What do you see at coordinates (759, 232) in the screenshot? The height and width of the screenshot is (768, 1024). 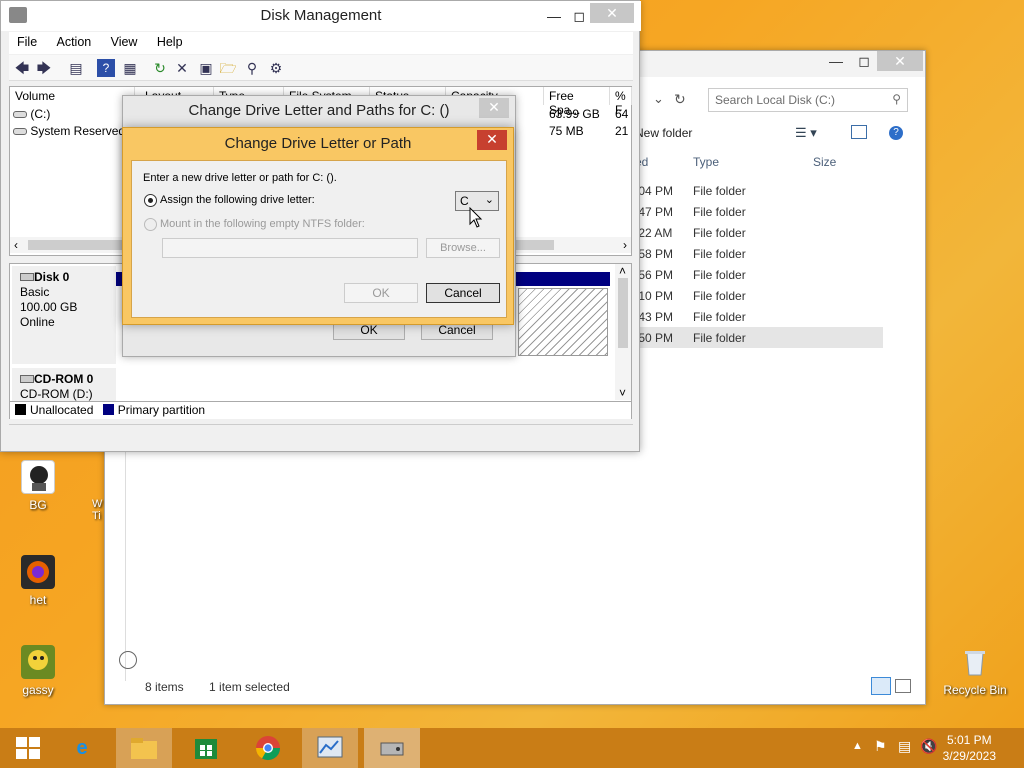 I see `file-row: :22 AM File folder` at bounding box center [759, 232].